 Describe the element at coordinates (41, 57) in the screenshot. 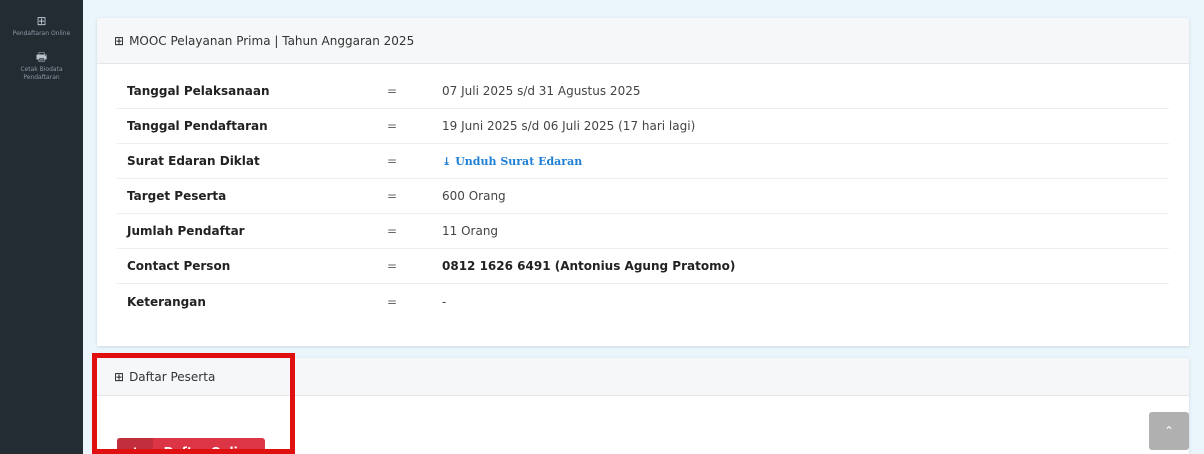

I see `printer-icon: 🖶` at that location.